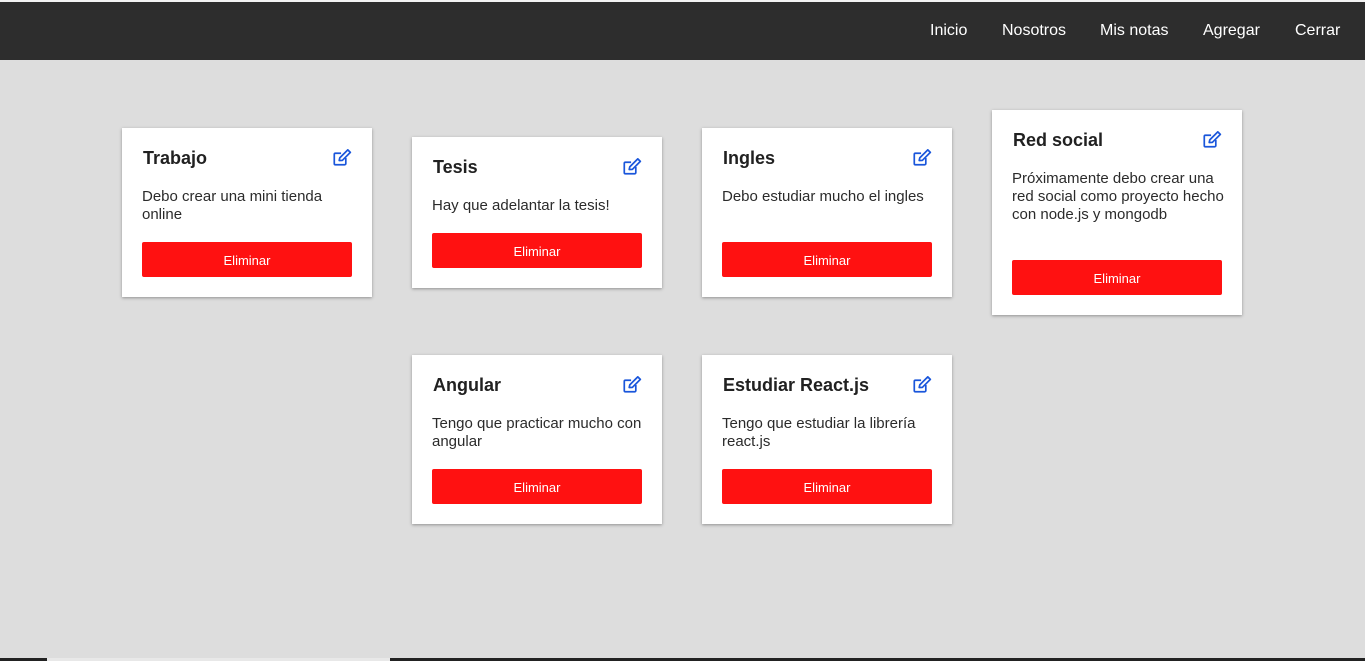  I want to click on note-title: Tesis, so click(455, 167).